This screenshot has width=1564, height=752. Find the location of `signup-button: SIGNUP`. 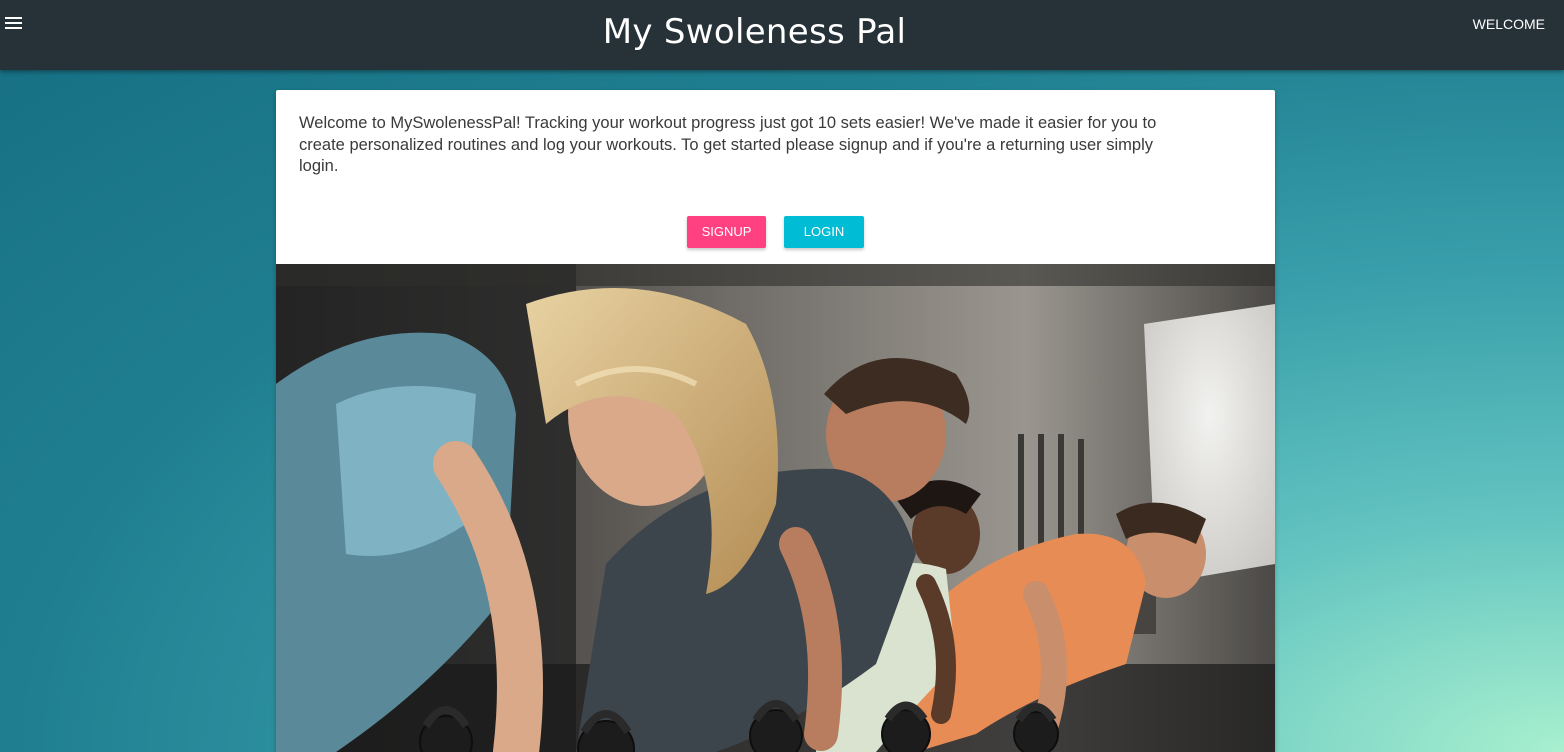

signup-button: SIGNUP is located at coordinates (726, 232).